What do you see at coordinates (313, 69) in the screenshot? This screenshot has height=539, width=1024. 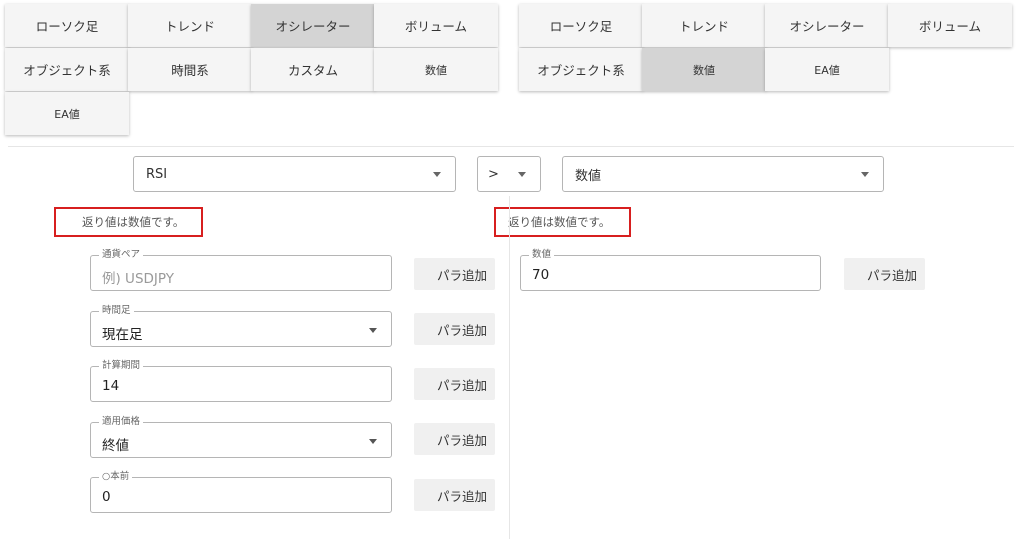 I see `left-tab-custom: カスタム` at bounding box center [313, 69].